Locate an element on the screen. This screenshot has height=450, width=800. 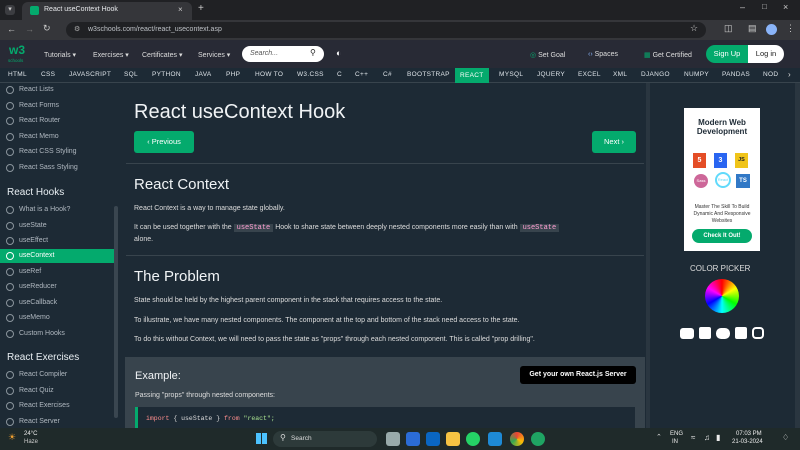
app-icon-green is located at coordinates (538, 439).